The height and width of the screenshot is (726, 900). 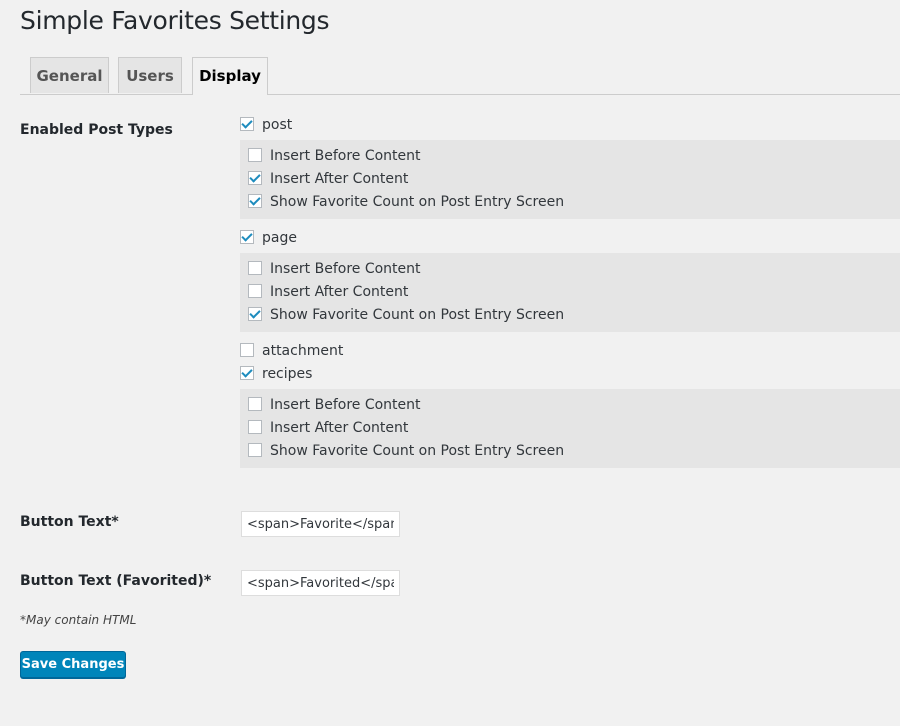 I want to click on tab-users: Users, so click(x=150, y=75).